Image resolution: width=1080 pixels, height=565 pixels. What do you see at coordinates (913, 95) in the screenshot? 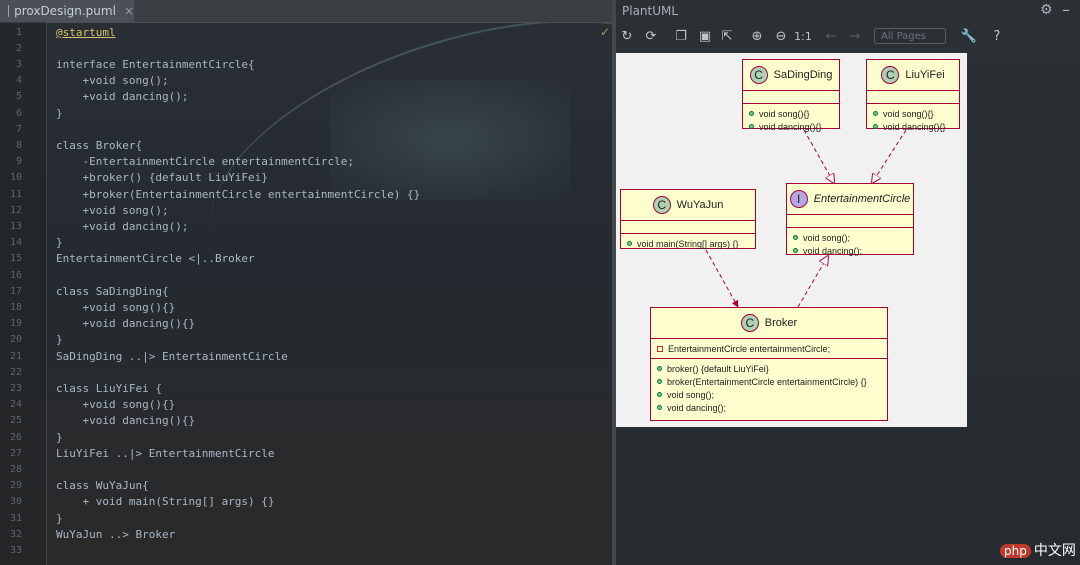
I see `class-liuyifei: C LiuYiFei void song(){} void dancing(){}` at bounding box center [913, 95].